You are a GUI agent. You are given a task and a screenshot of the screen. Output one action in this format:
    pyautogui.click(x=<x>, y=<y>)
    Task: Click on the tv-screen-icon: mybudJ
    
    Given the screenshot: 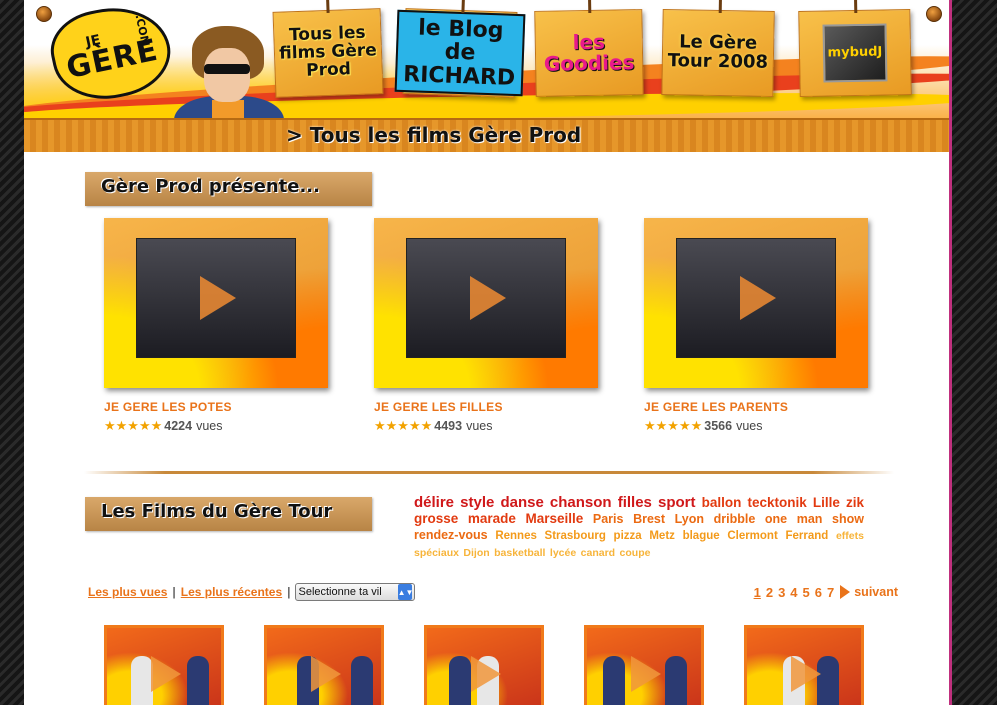 What is the action you would take?
    pyautogui.click(x=855, y=53)
    